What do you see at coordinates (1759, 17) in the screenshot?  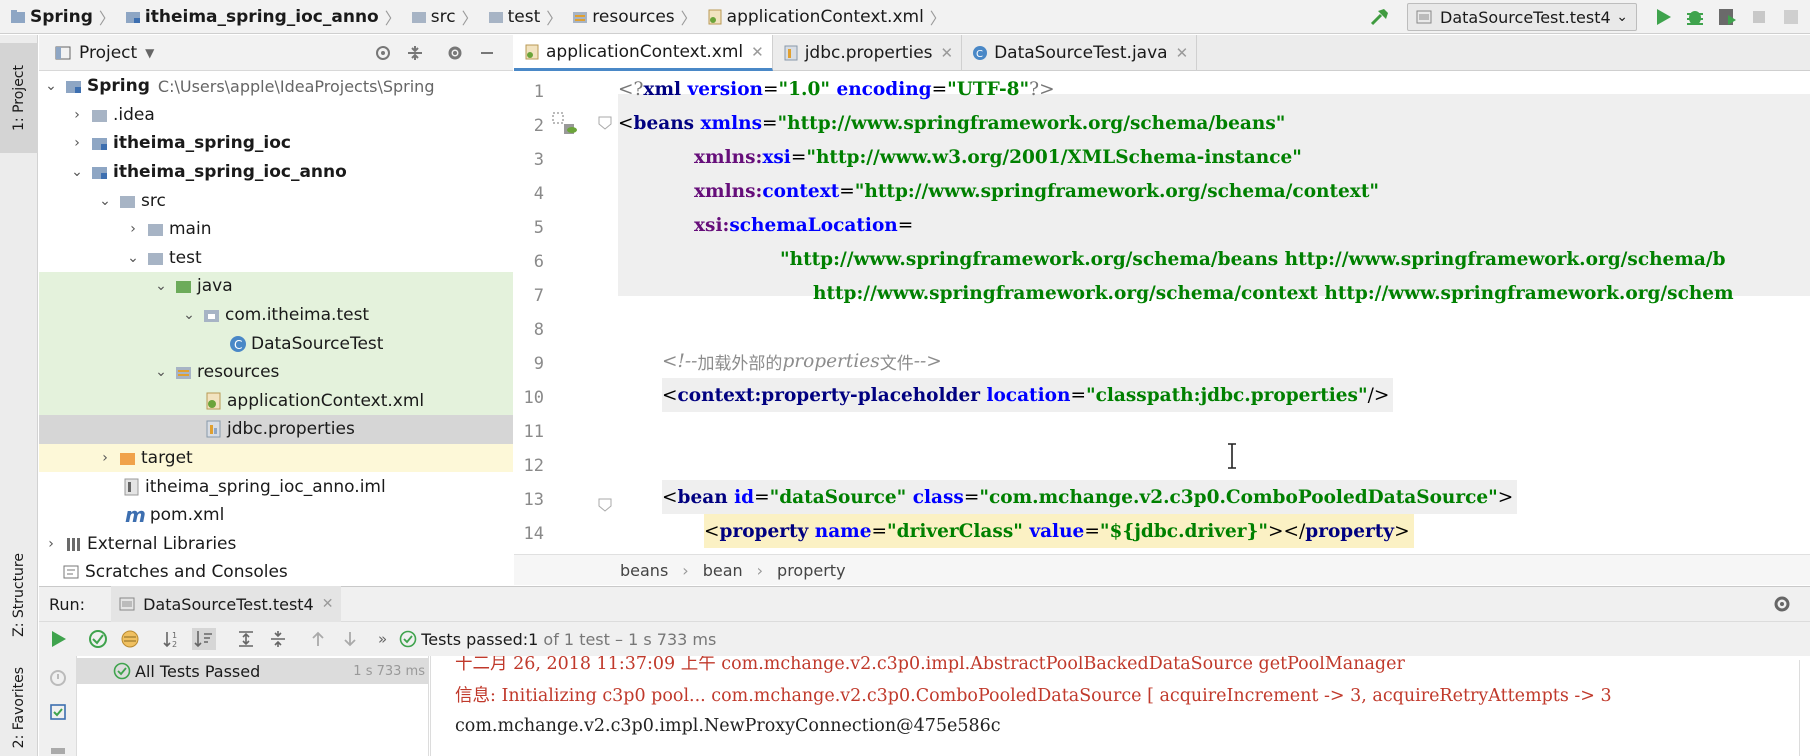 I see `stop-icon` at bounding box center [1759, 17].